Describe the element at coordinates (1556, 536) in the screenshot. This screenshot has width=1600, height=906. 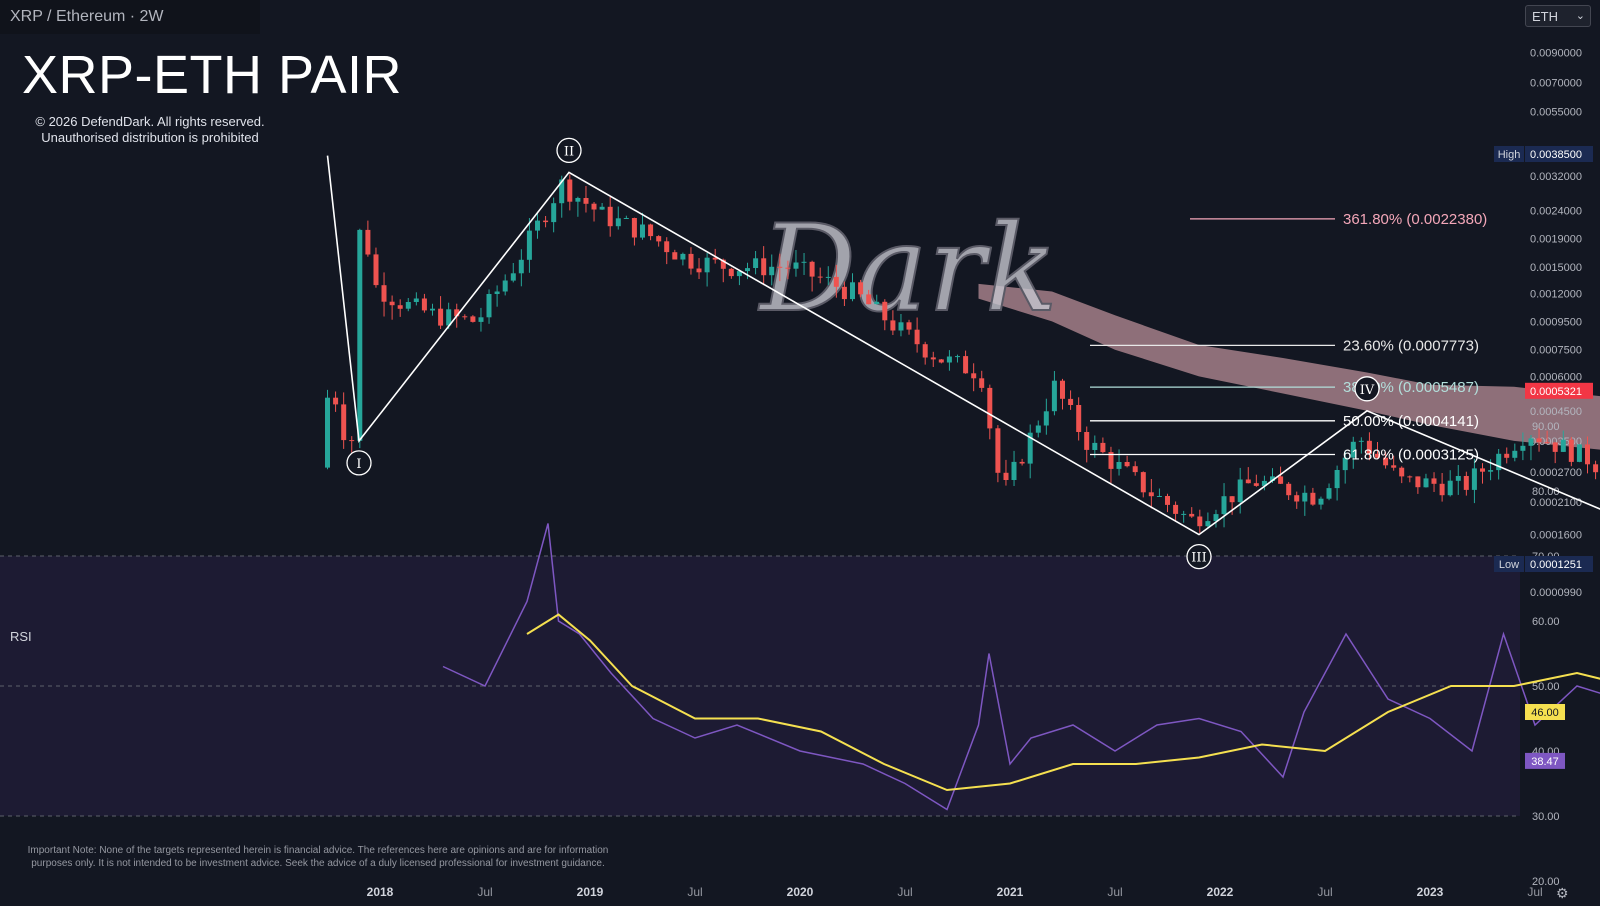
I see `price-axis-tick-label: 0.0001600` at that location.